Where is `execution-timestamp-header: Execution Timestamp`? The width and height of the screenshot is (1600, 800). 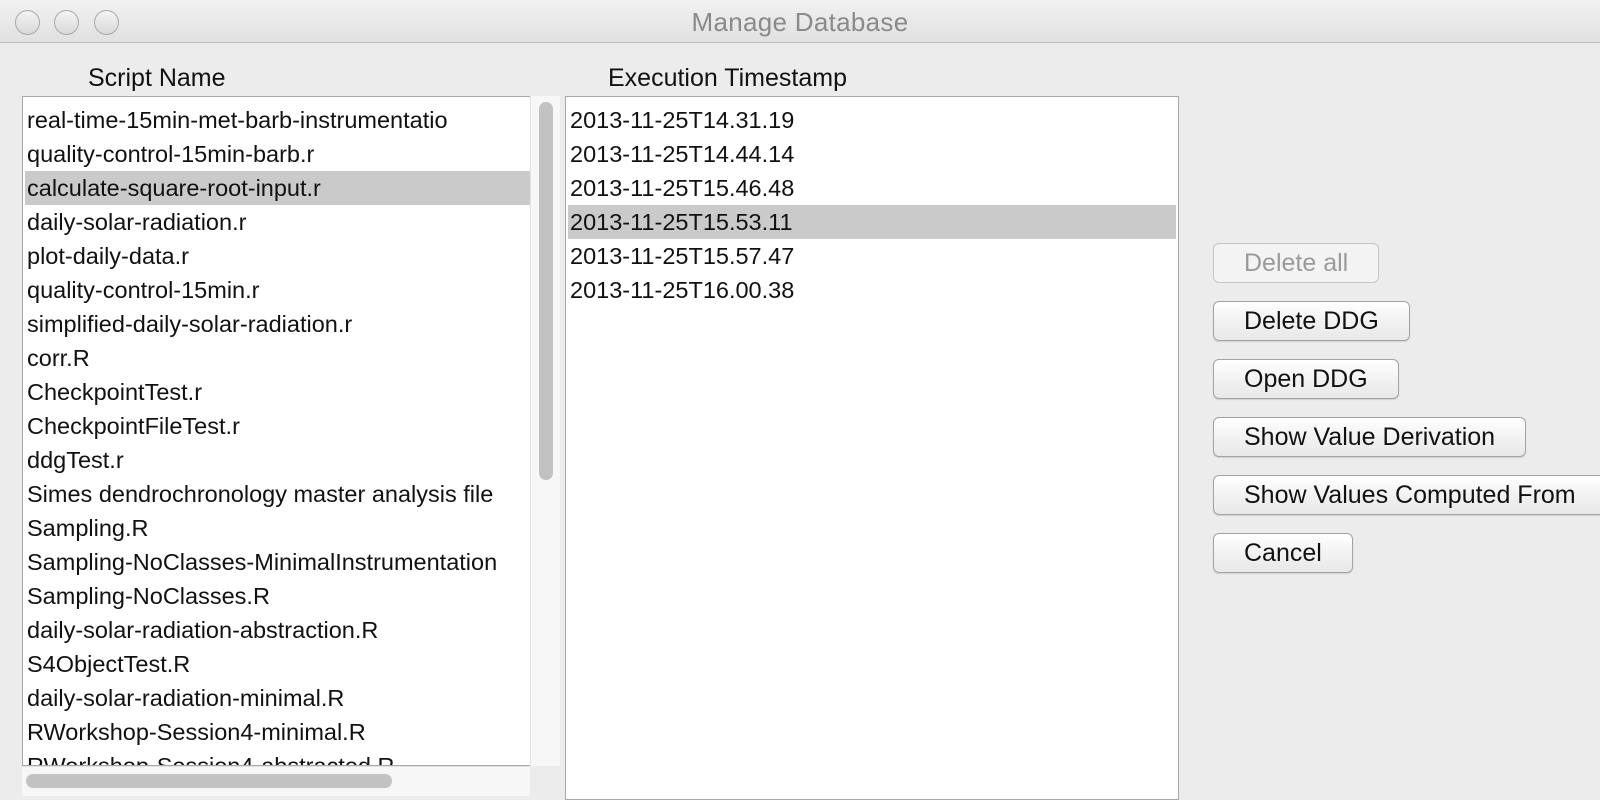 execution-timestamp-header: Execution Timestamp is located at coordinates (727, 78).